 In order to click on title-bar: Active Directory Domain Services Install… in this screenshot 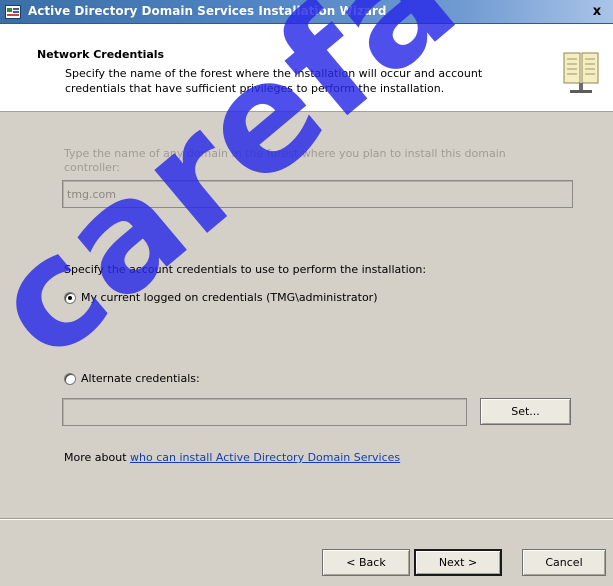, I will do `click(306, 12)`.